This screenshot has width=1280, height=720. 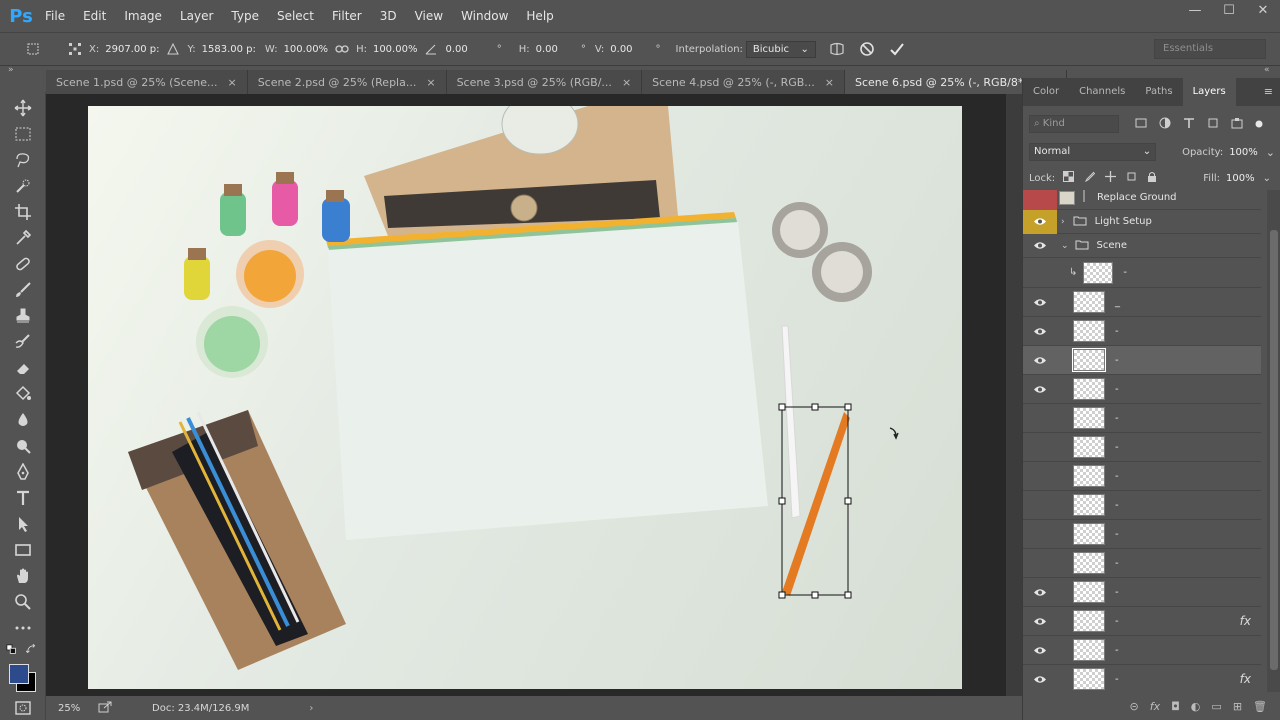 I want to click on menu-select: Select, so click(x=295, y=16).